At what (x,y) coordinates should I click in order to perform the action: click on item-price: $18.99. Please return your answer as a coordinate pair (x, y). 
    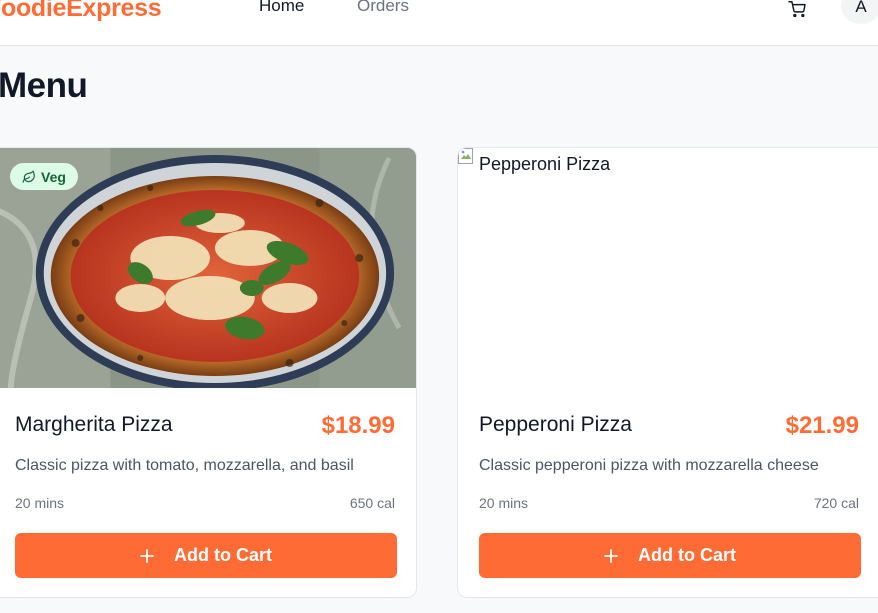
    Looking at the image, I should click on (358, 425).